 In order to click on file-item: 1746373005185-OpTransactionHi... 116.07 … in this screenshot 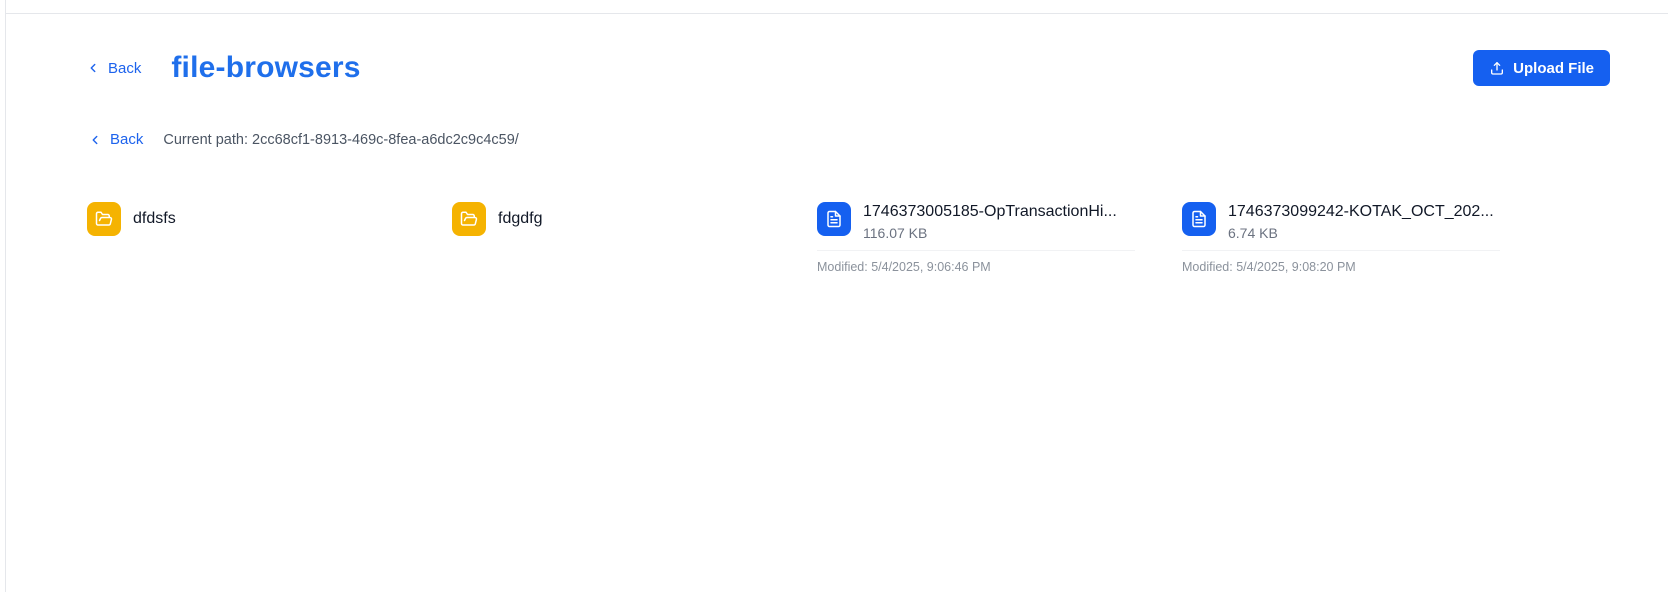, I will do `click(999, 242)`.